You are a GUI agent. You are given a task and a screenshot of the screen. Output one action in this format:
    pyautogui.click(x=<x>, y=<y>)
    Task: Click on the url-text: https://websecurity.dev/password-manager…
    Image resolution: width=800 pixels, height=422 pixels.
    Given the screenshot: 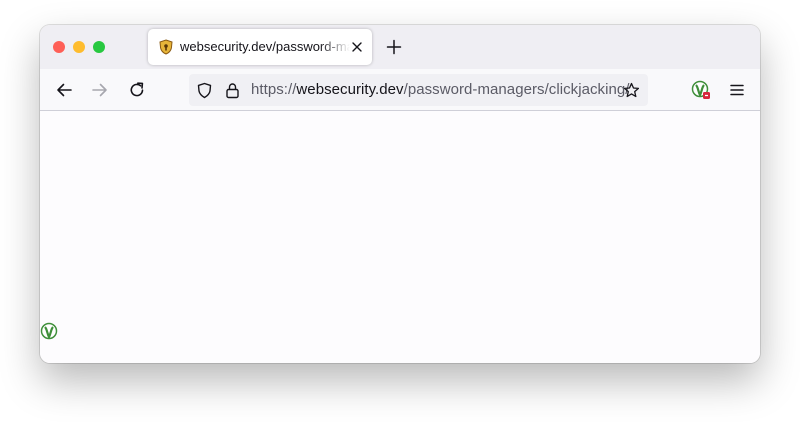 What is the action you would take?
    pyautogui.click(x=440, y=89)
    